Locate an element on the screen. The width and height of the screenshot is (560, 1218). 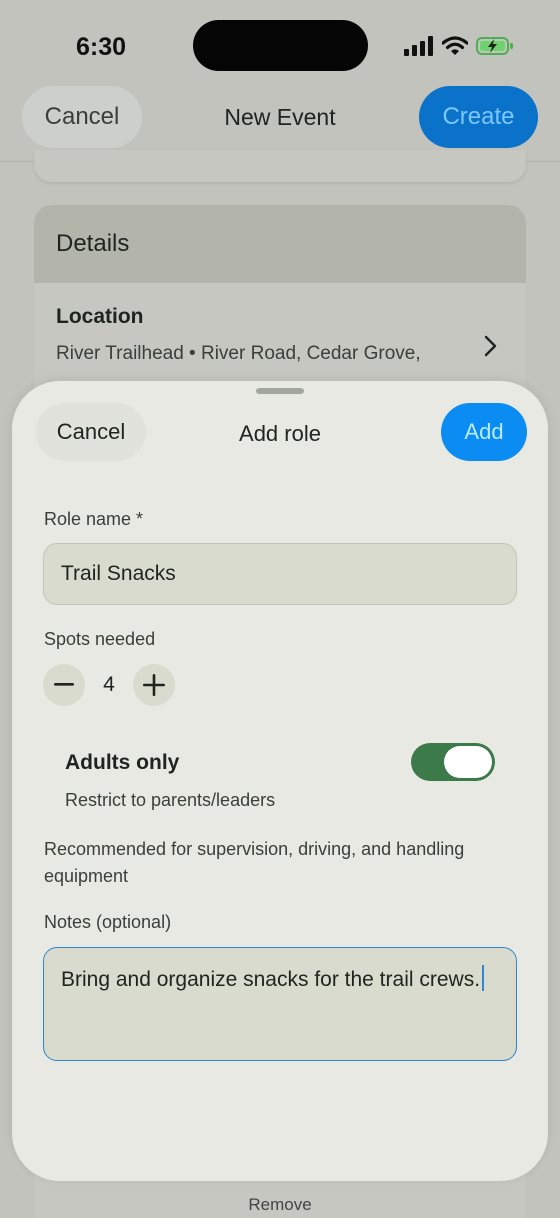
minus-icon is located at coordinates (64, 684).